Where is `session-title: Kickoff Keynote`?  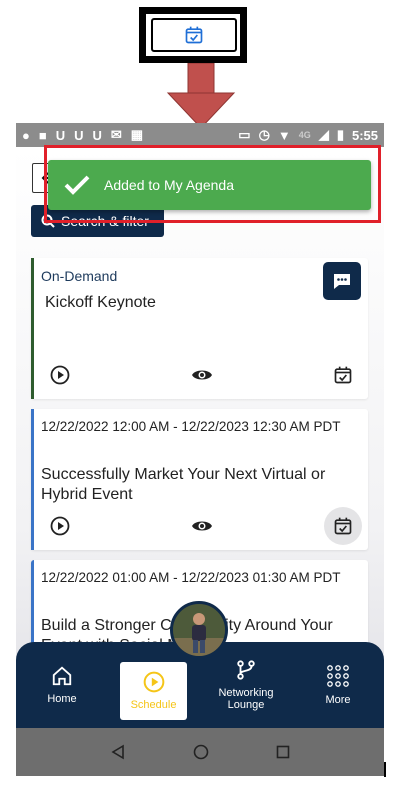
session-title: Kickoff Keynote is located at coordinates (100, 302).